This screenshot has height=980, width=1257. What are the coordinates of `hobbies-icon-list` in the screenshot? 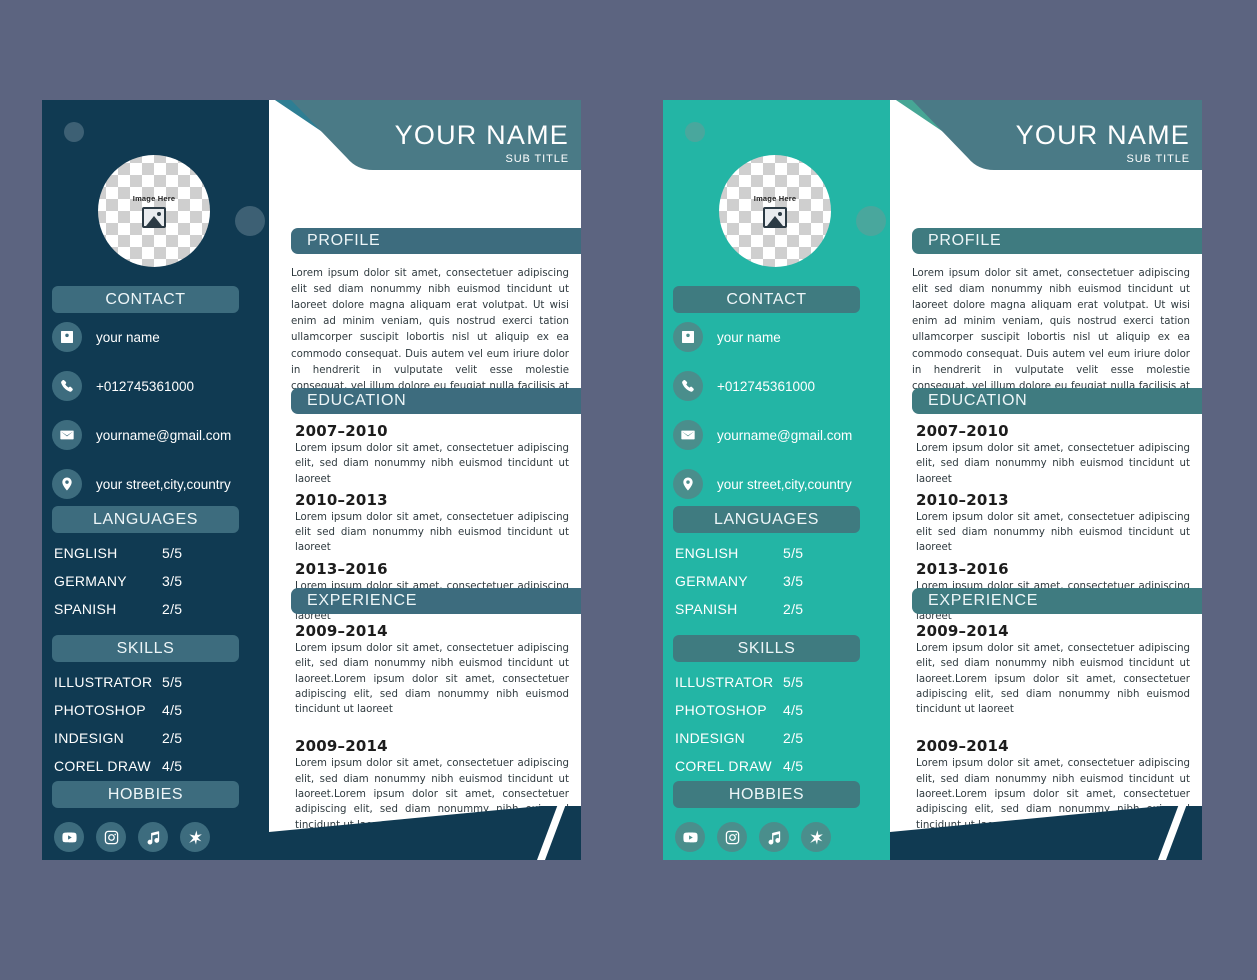 It's located at (132, 837).